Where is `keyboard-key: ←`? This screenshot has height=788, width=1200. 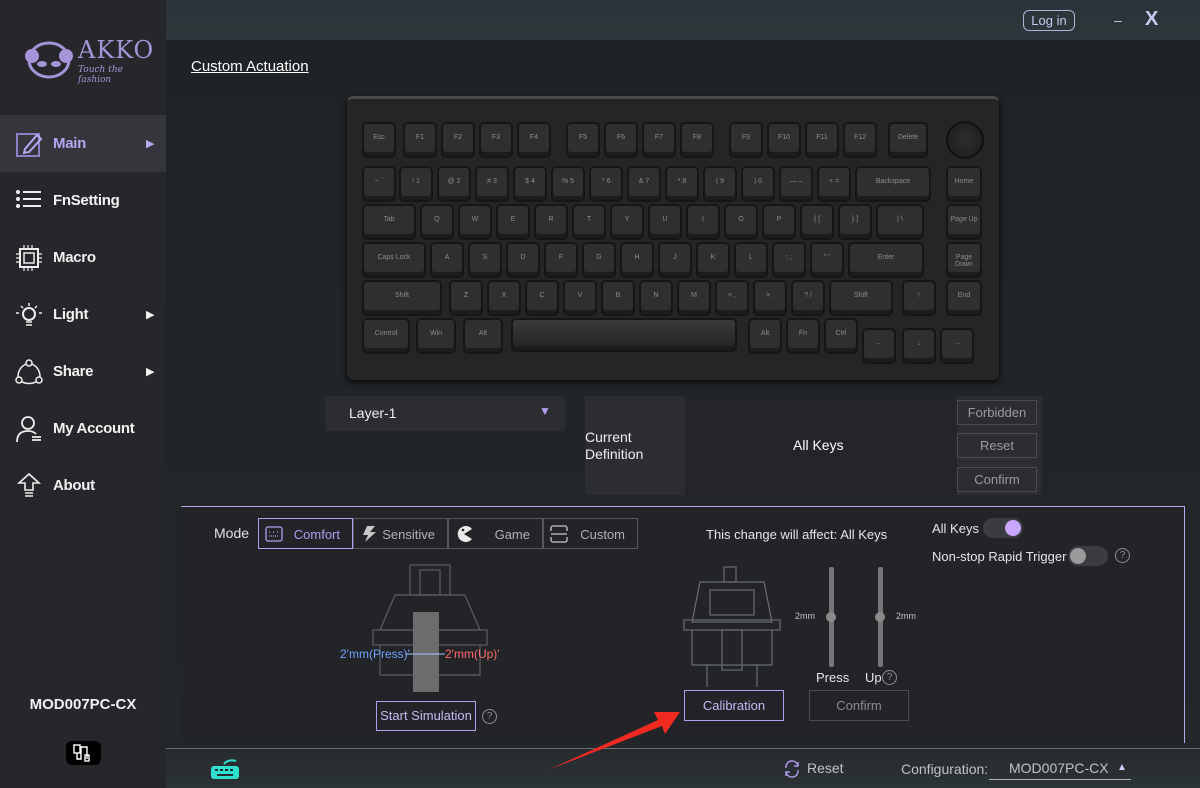 keyboard-key: ← is located at coordinates (879, 346).